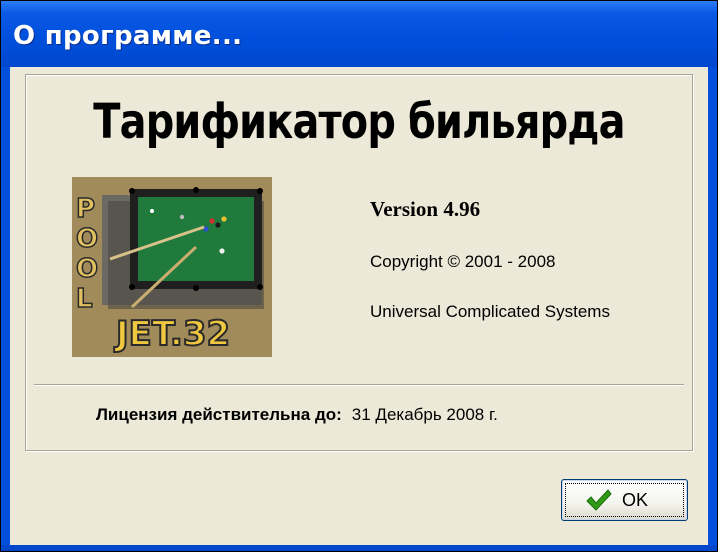 The image size is (718, 552). I want to click on svg-text: L, so click(84, 299).